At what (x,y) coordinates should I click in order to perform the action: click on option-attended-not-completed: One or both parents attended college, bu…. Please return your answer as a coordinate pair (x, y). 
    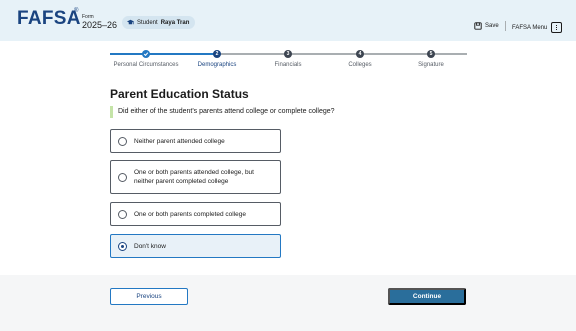
    Looking at the image, I should click on (195, 177).